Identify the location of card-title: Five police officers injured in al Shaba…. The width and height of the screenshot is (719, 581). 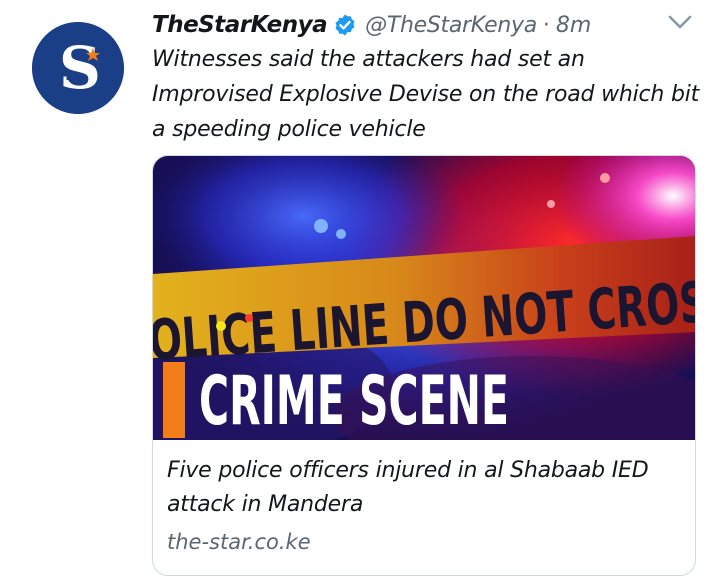
(427, 488).